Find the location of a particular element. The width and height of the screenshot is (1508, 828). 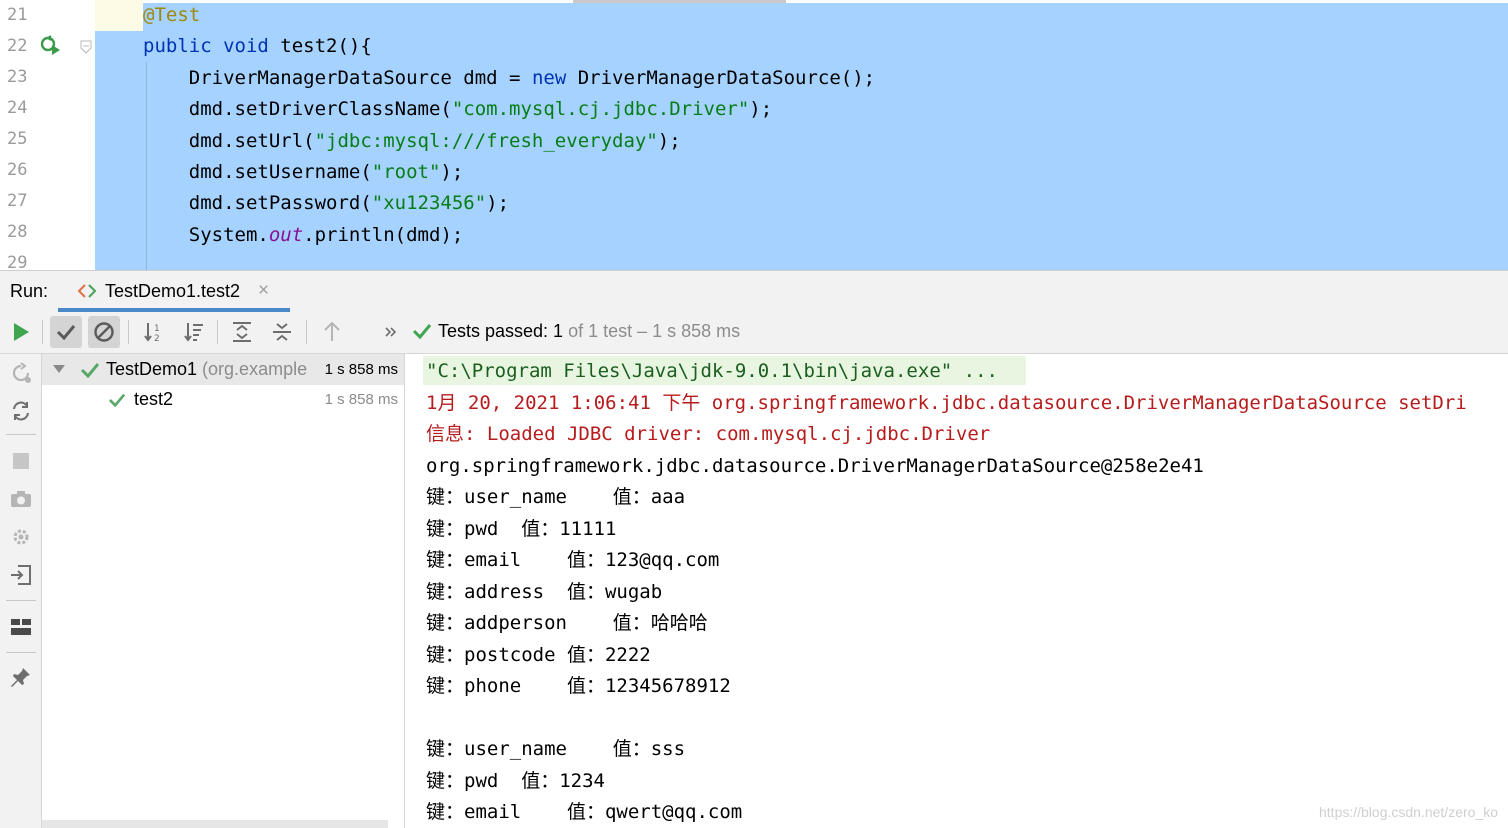

suite-name: TestDemo1 is located at coordinates (152, 369).